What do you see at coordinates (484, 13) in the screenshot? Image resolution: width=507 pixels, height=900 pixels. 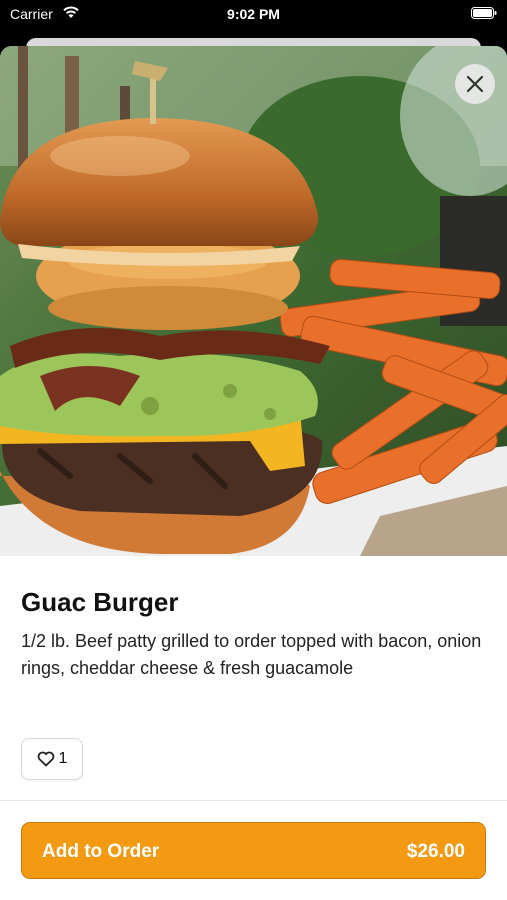 I see `battery-icon` at bounding box center [484, 13].